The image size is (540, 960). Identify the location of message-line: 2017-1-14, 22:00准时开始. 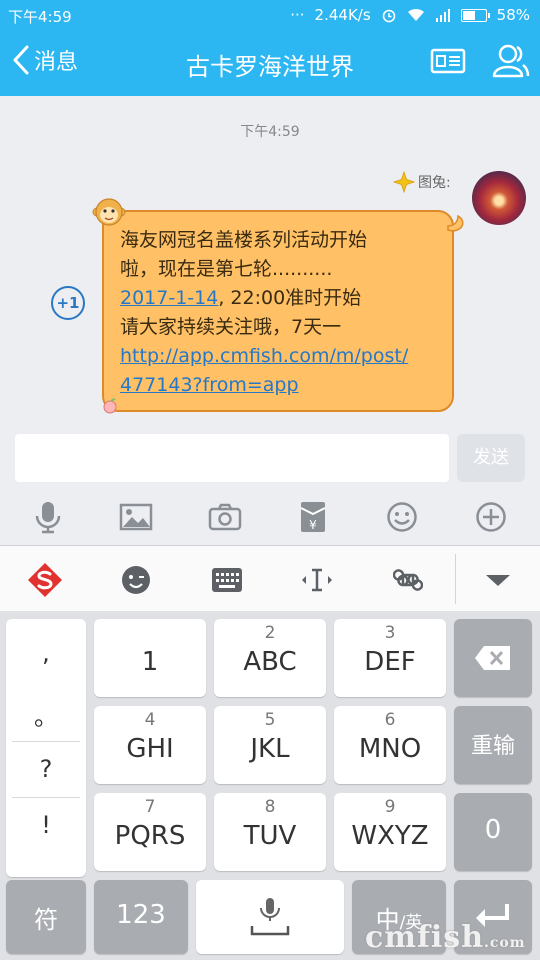
(278, 298).